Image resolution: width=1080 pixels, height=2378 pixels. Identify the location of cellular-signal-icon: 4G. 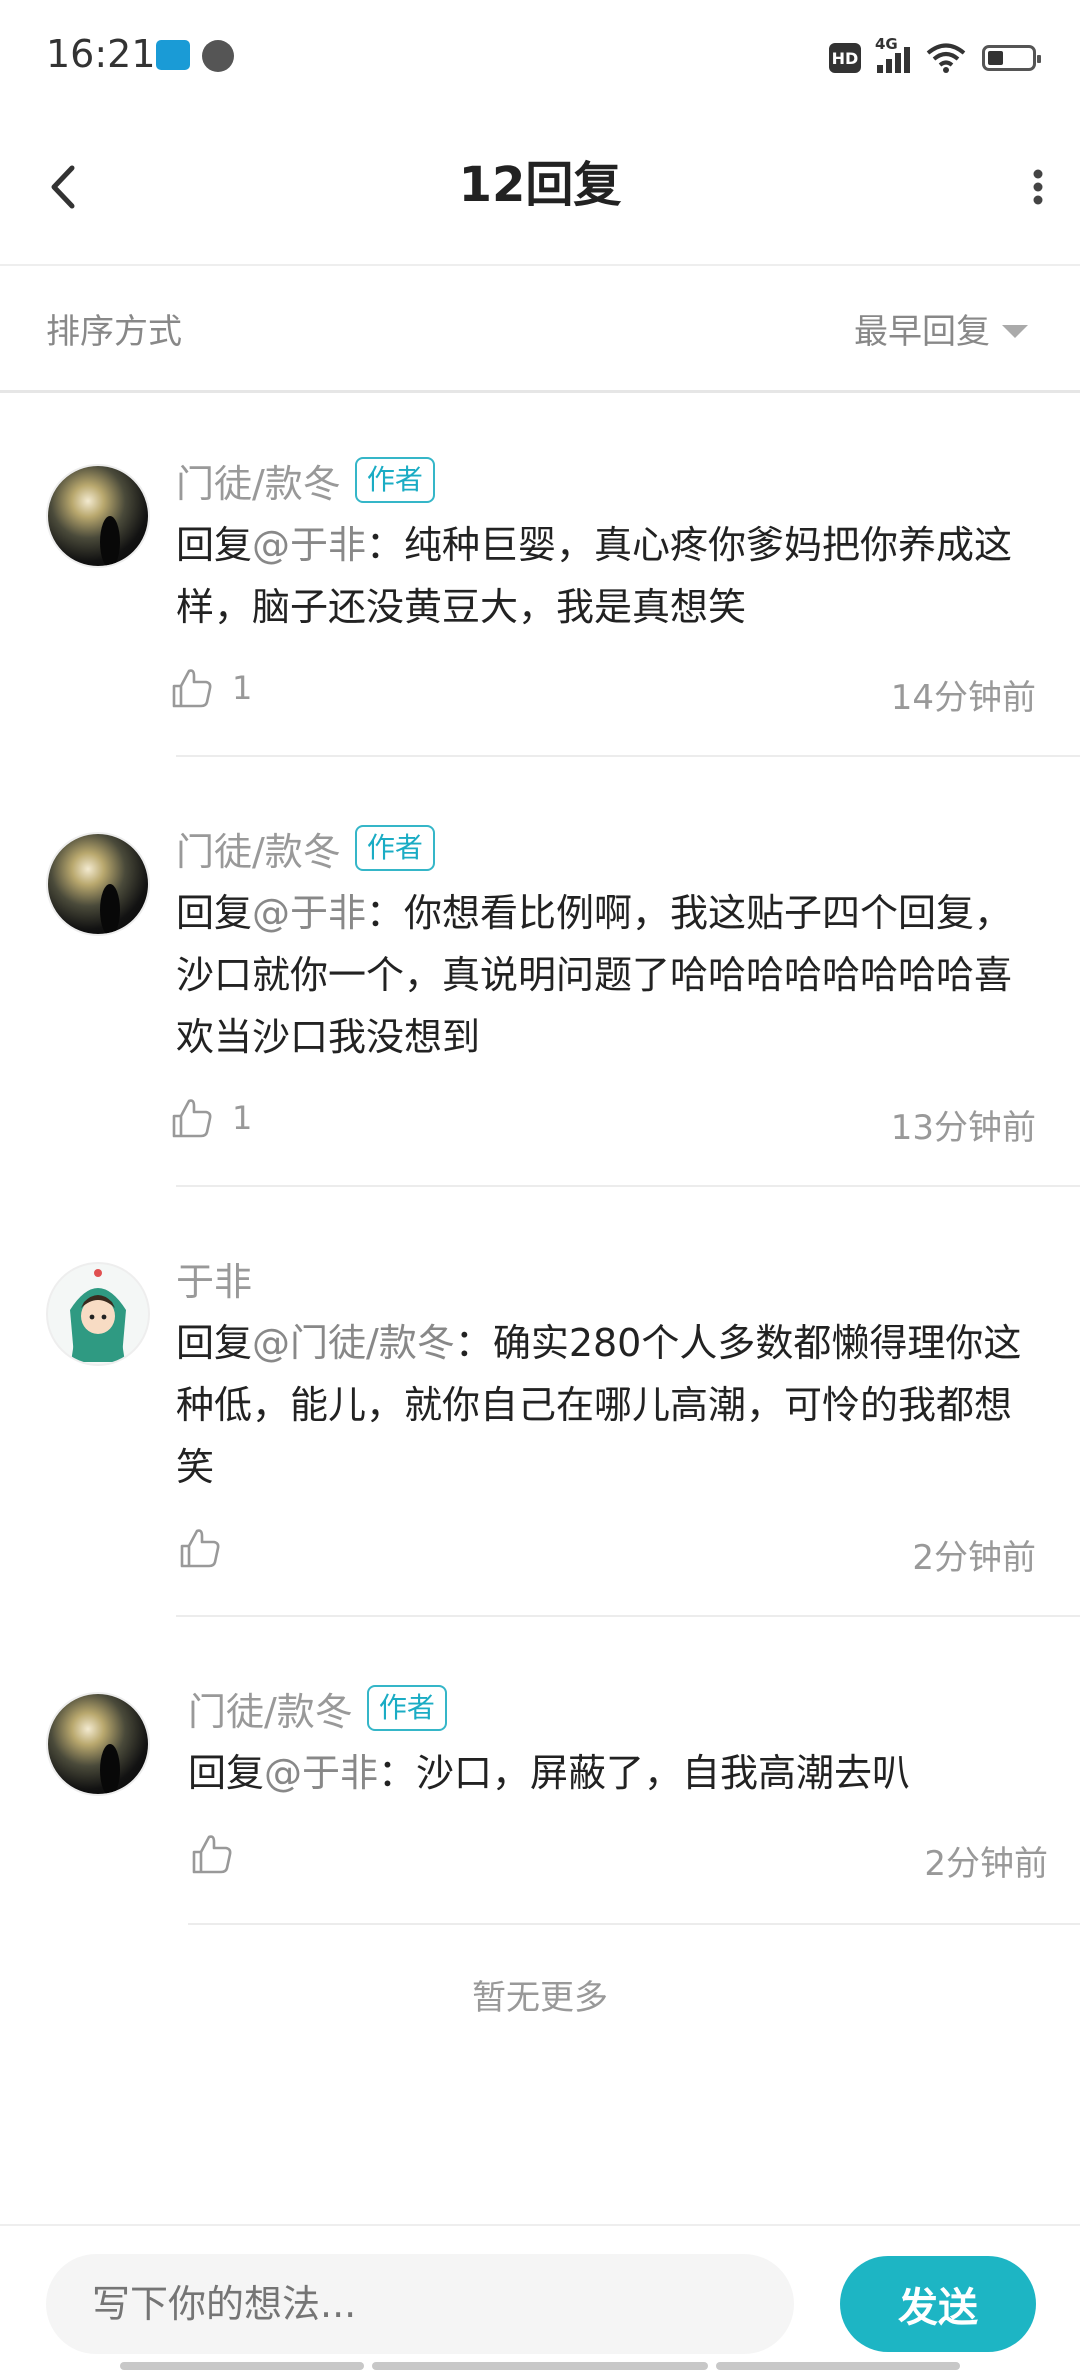
(892, 54).